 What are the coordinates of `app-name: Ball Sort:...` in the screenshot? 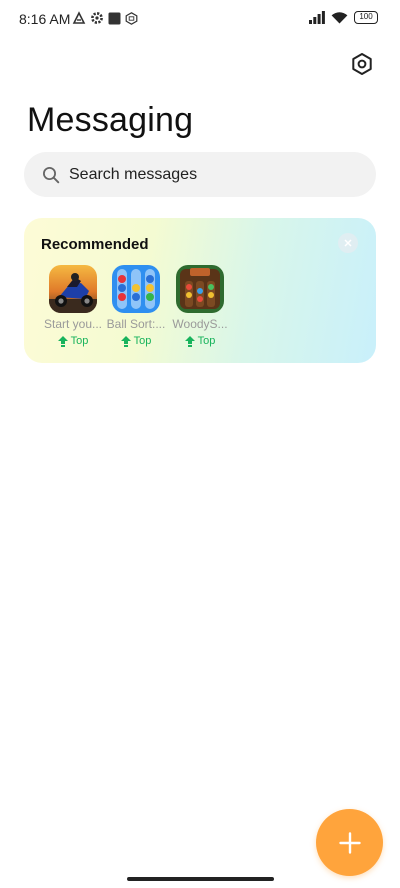 It's located at (136, 324).